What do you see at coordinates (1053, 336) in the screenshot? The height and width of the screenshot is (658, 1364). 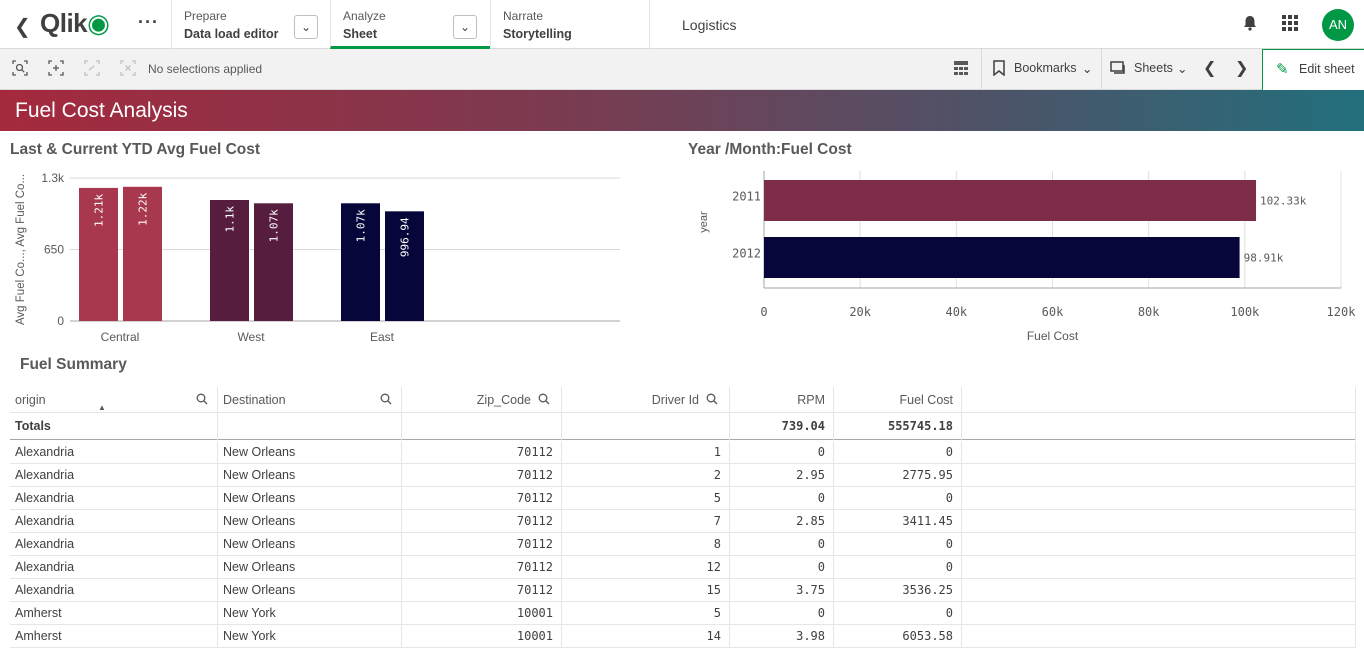 I see `x-axis-label: Fuel Cost` at bounding box center [1053, 336].